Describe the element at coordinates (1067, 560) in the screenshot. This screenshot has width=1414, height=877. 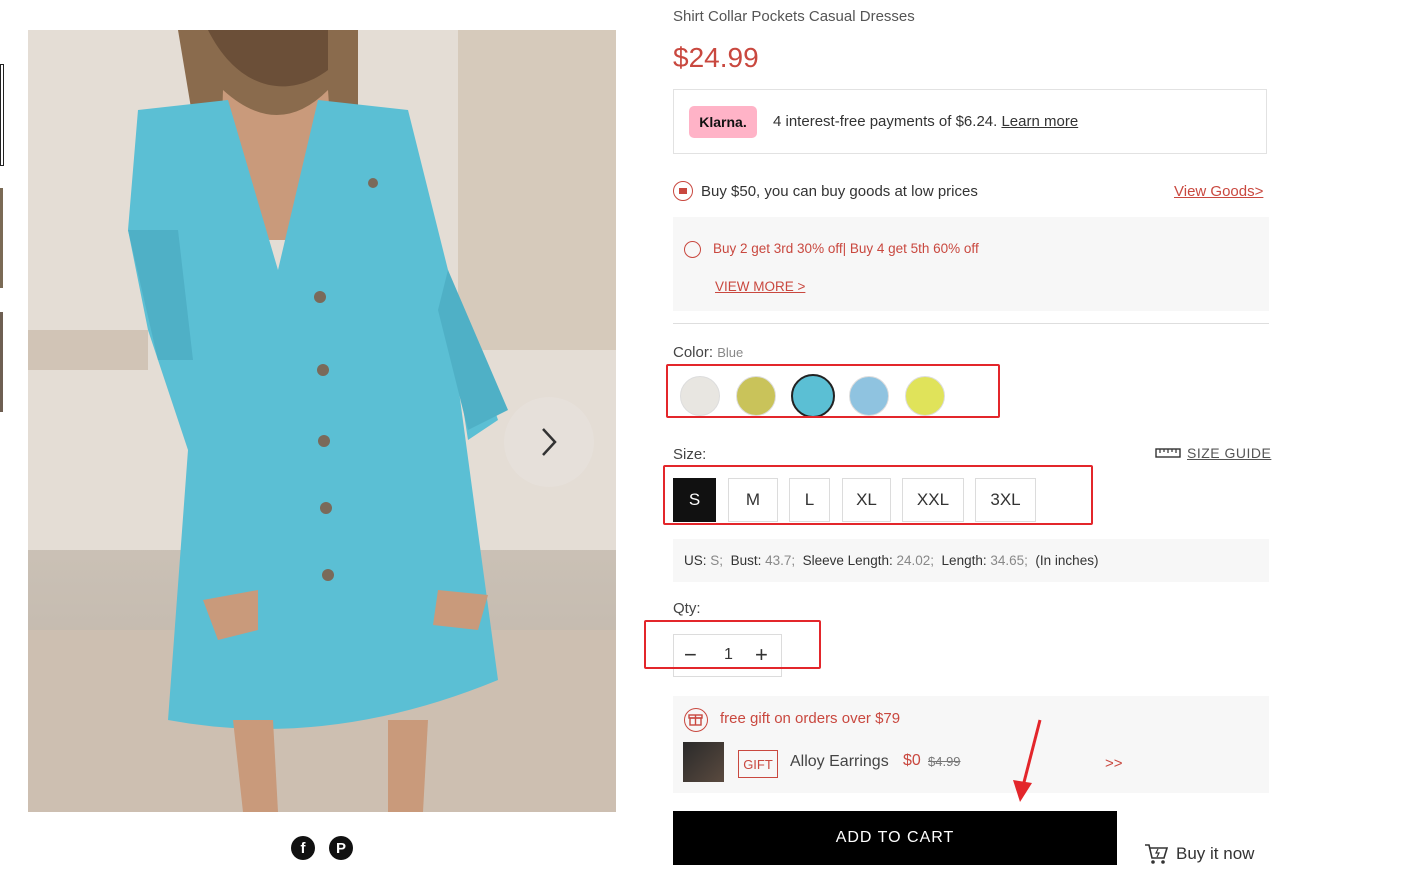
I see `measure-unit: (In inches)` at that location.